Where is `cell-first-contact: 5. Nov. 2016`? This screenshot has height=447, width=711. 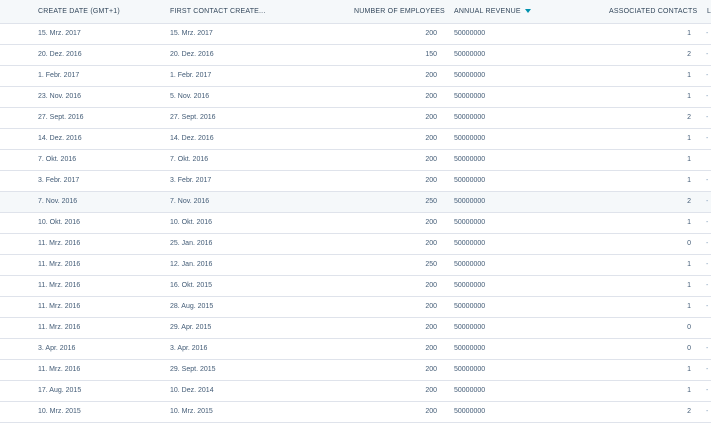
cell-first-contact: 5. Nov. 2016 is located at coordinates (190, 96).